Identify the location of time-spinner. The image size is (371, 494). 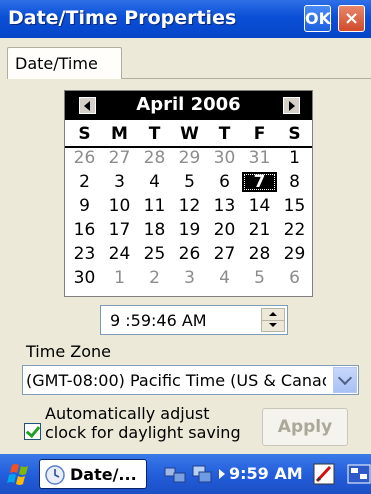
(273, 320).